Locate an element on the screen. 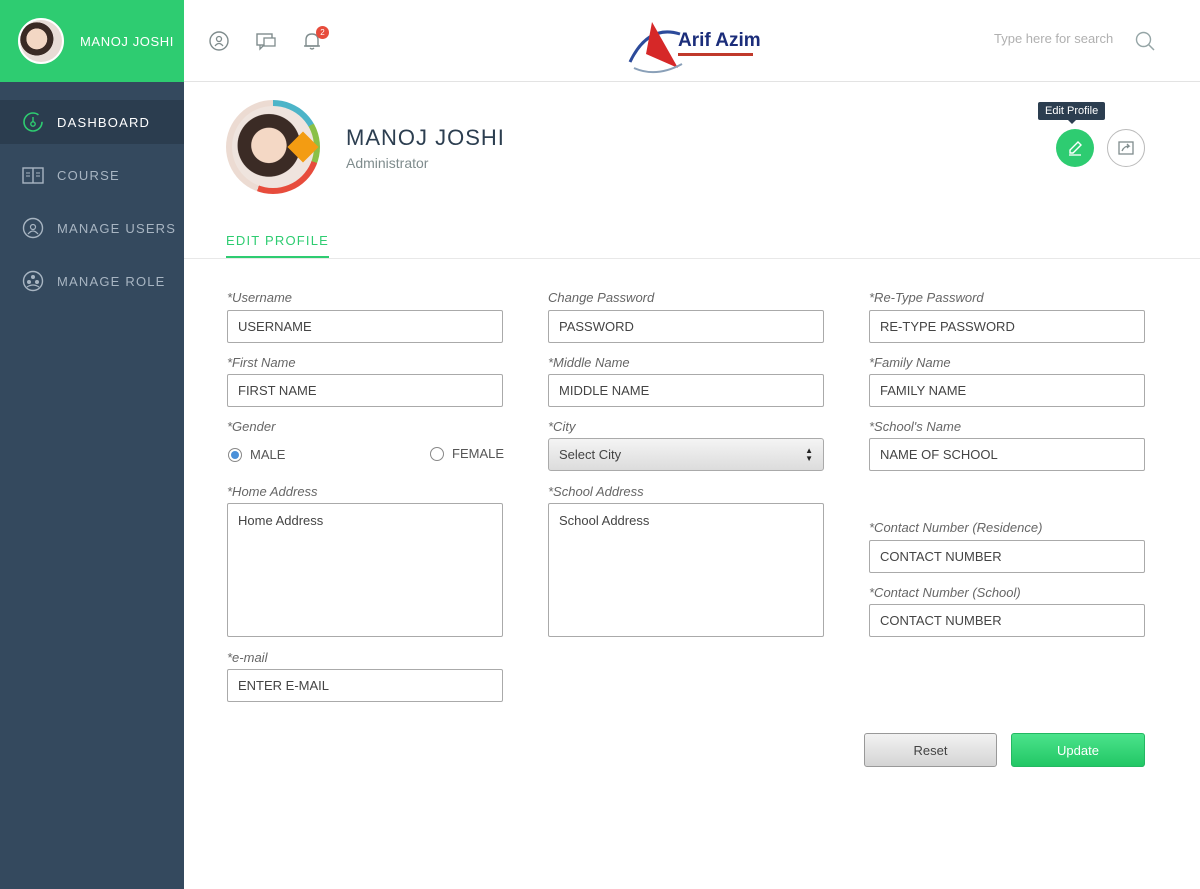 Image resolution: width=1200 pixels, height=889 pixels. sidebar-item-label: COURSE is located at coordinates (88, 175).